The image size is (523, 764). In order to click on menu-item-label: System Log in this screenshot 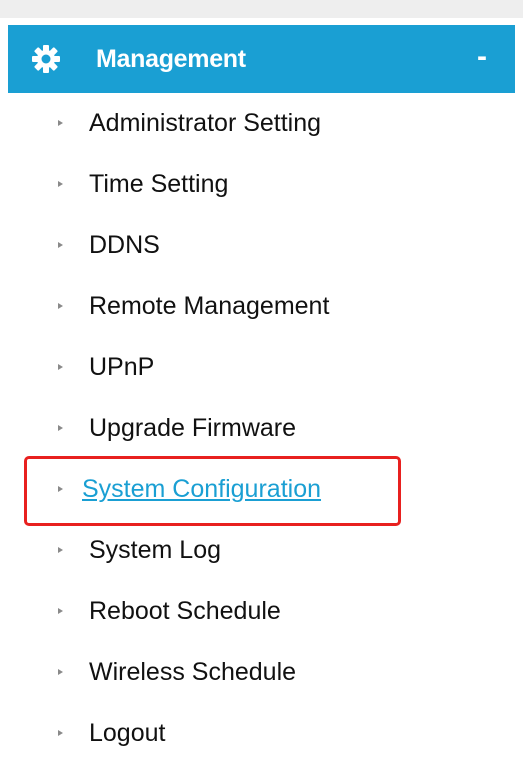, I will do `click(155, 550)`.